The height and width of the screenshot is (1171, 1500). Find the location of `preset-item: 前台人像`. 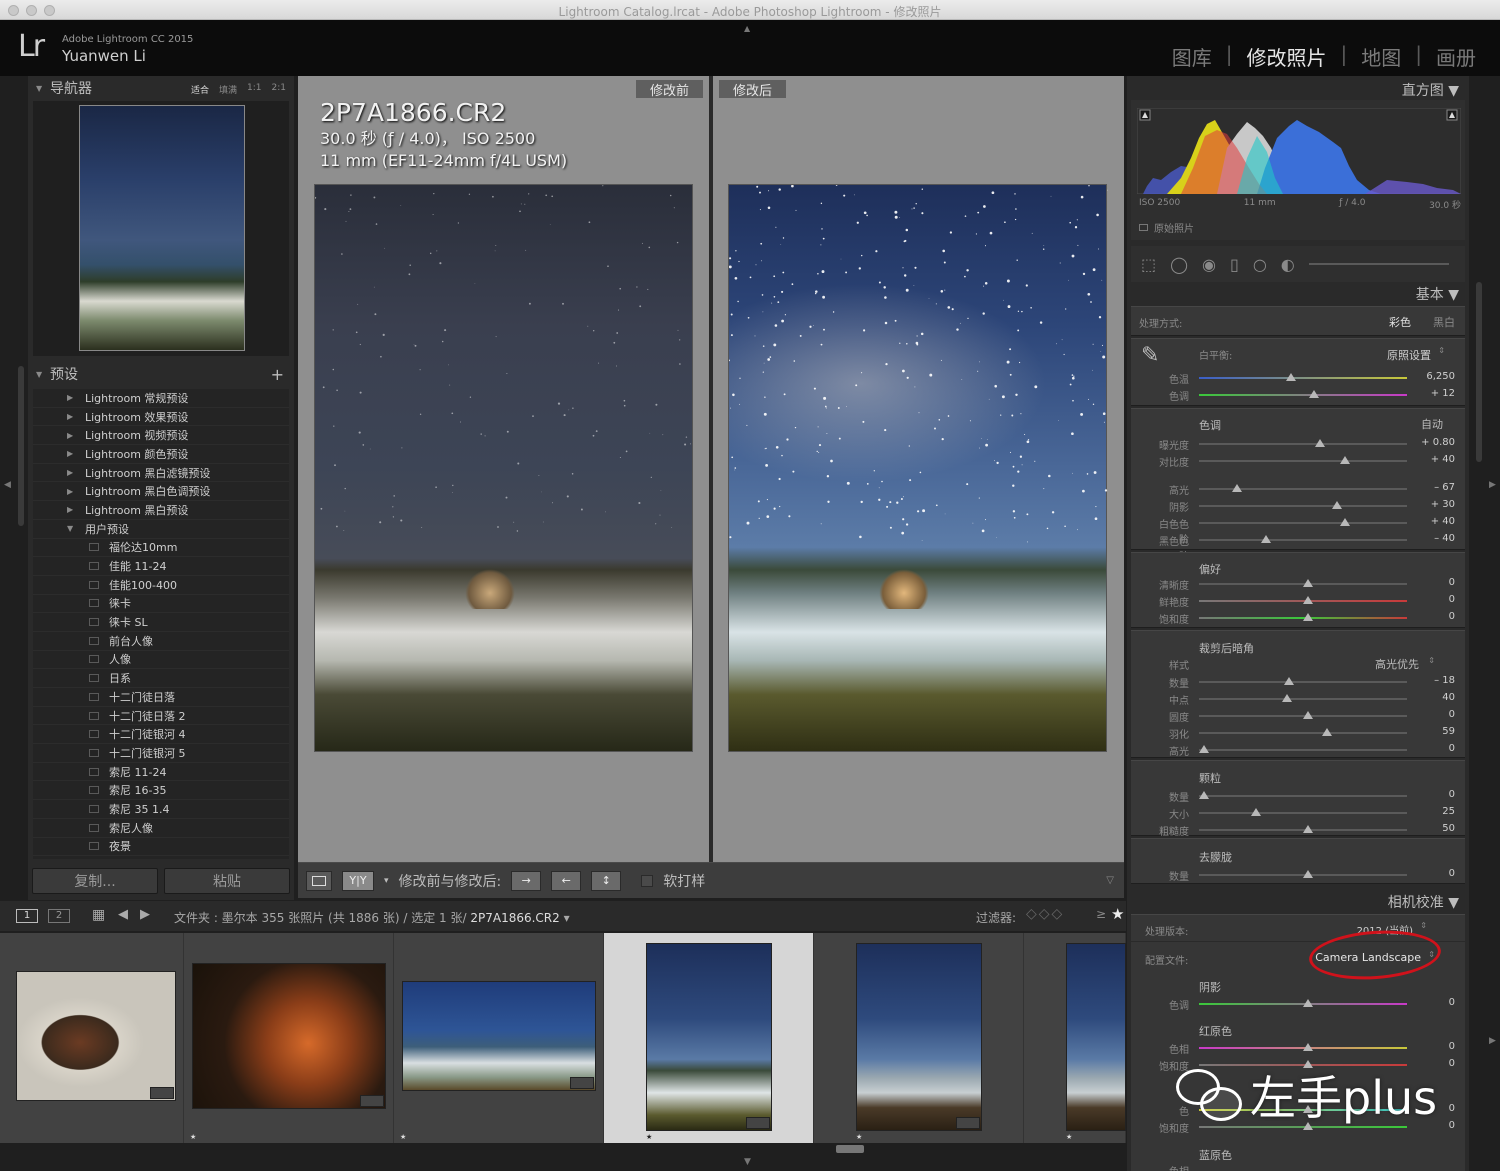

preset-item: 前台人像 is located at coordinates (161, 641).